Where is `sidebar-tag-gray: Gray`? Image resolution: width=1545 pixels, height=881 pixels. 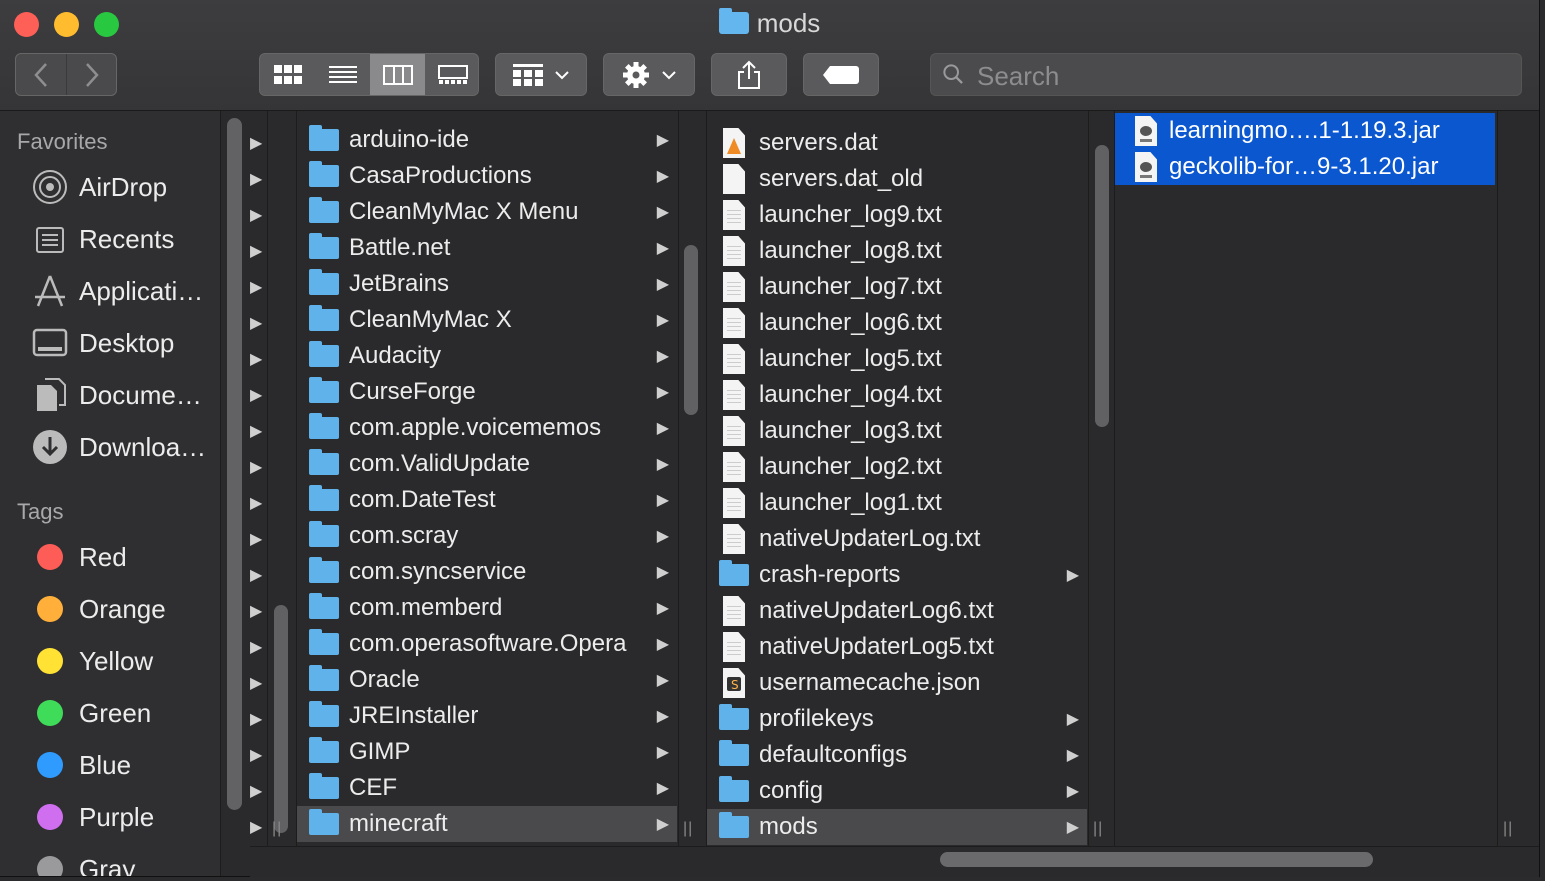 sidebar-tag-gray: Gray is located at coordinates (83, 862).